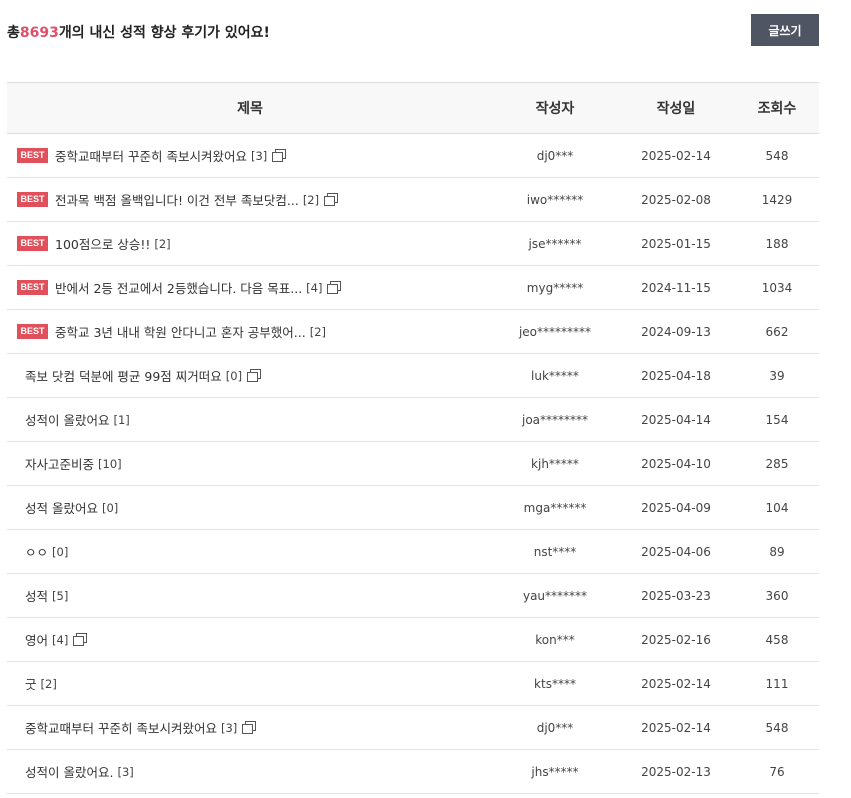 The image size is (851, 798). Describe the element at coordinates (777, 108) in the screenshot. I see `column-header-views: 조회수` at that location.